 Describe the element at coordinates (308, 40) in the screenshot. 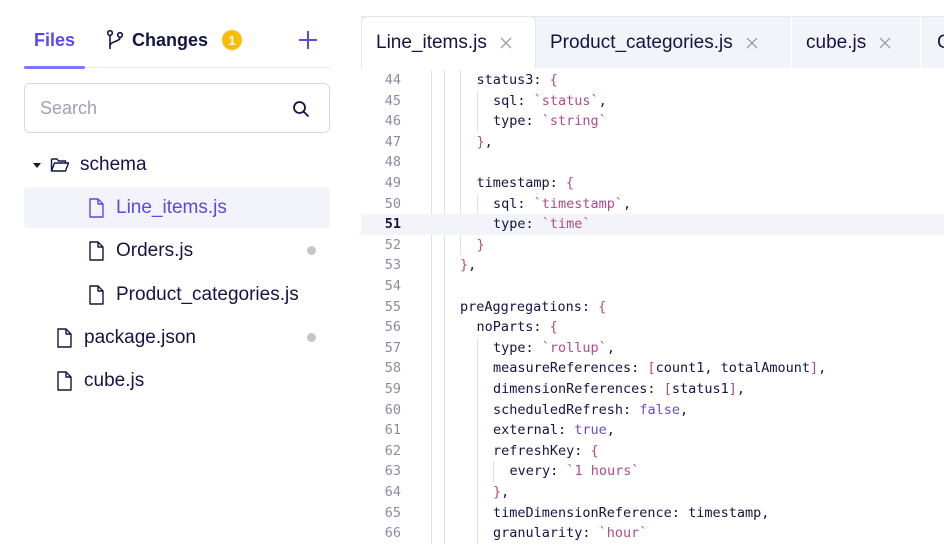

I see `plus-icon` at that location.